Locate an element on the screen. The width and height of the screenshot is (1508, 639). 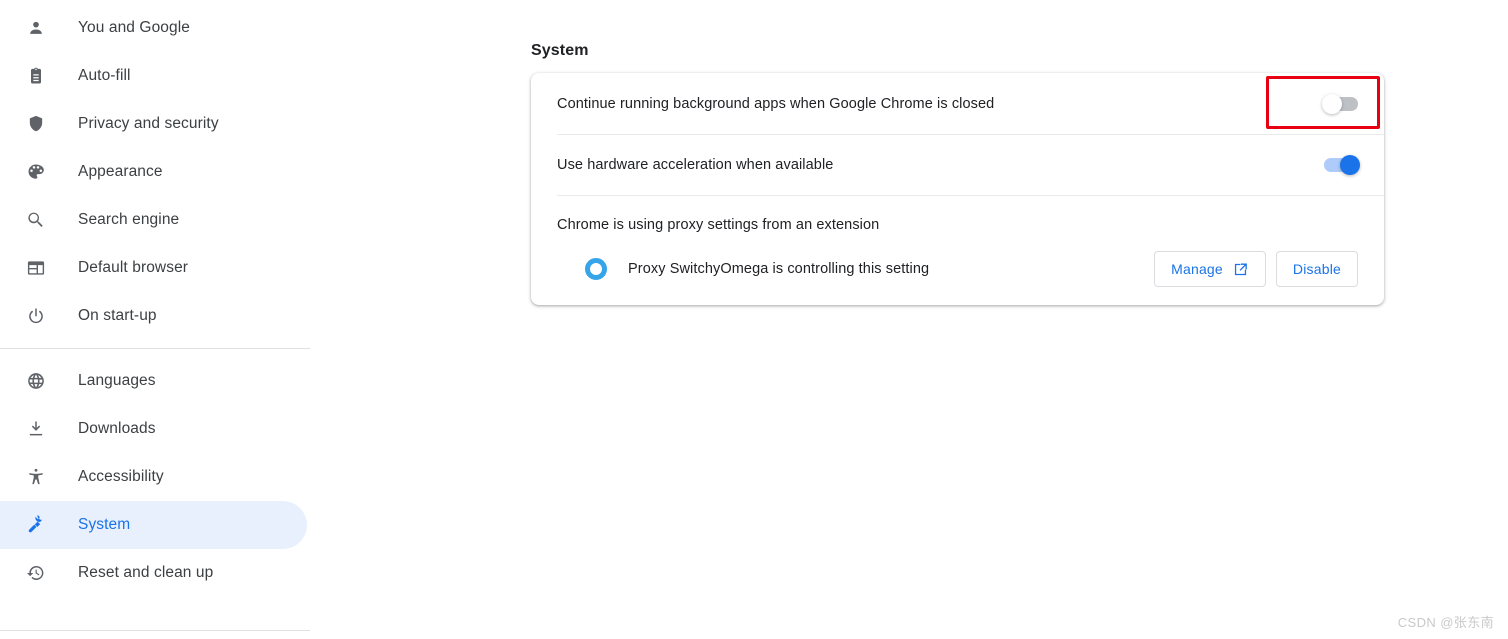
disable-button: Disable is located at coordinates (1316, 269).